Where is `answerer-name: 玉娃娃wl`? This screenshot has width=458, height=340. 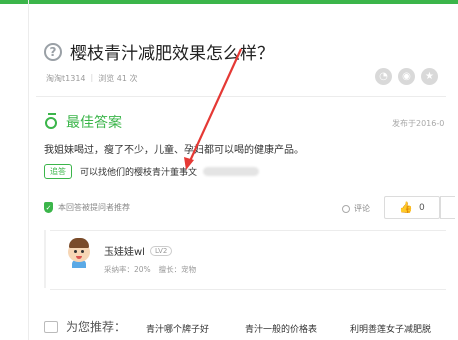 answerer-name: 玉娃娃wl is located at coordinates (124, 250).